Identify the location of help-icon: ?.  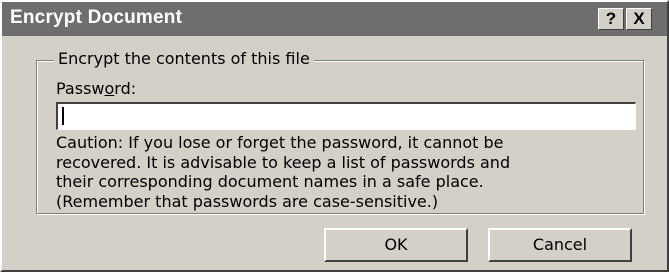
(611, 18).